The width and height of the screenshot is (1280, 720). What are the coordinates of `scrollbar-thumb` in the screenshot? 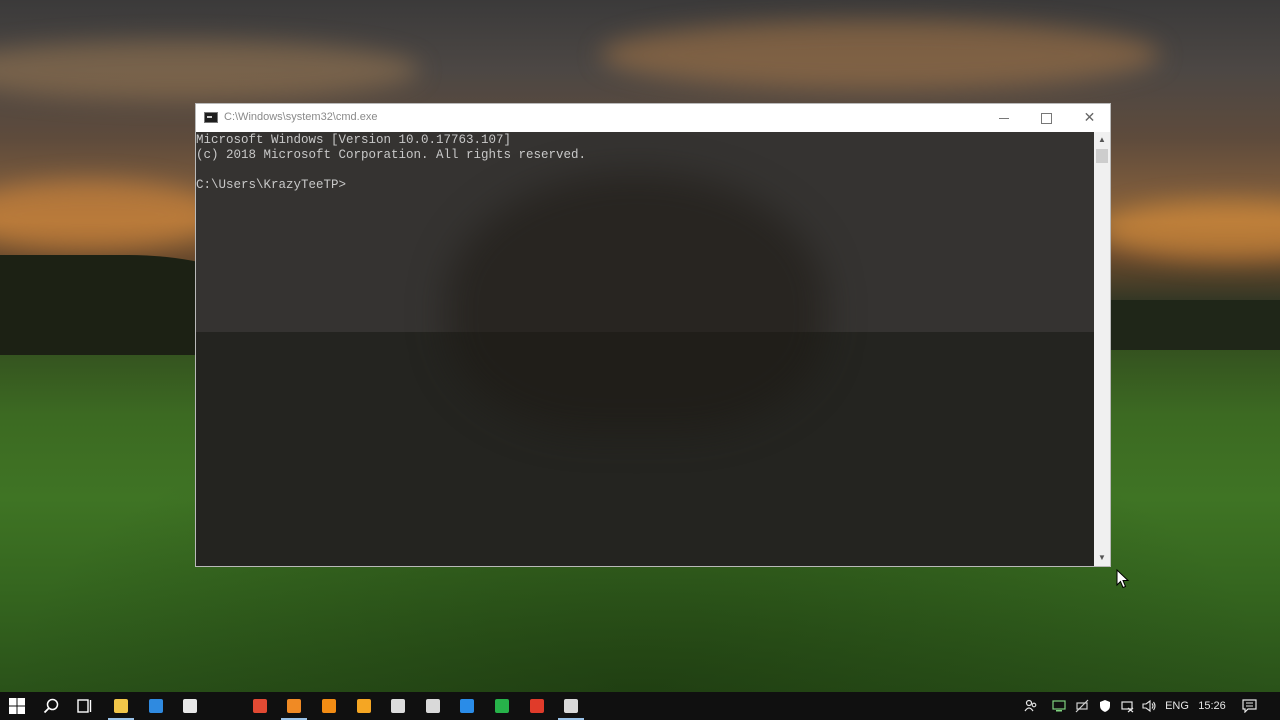 It's located at (1102, 156).